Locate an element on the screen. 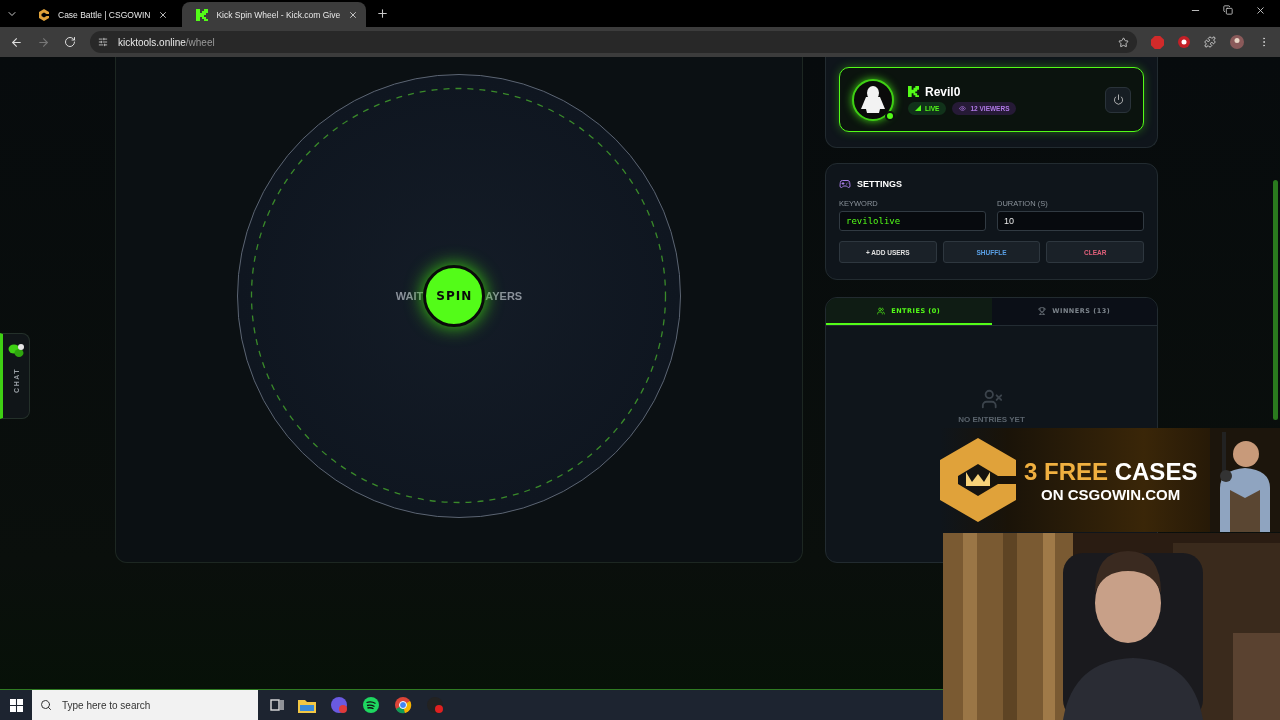 Image resolution: width=1280 pixels, height=720 pixels. gamepad-icon is located at coordinates (845, 184).